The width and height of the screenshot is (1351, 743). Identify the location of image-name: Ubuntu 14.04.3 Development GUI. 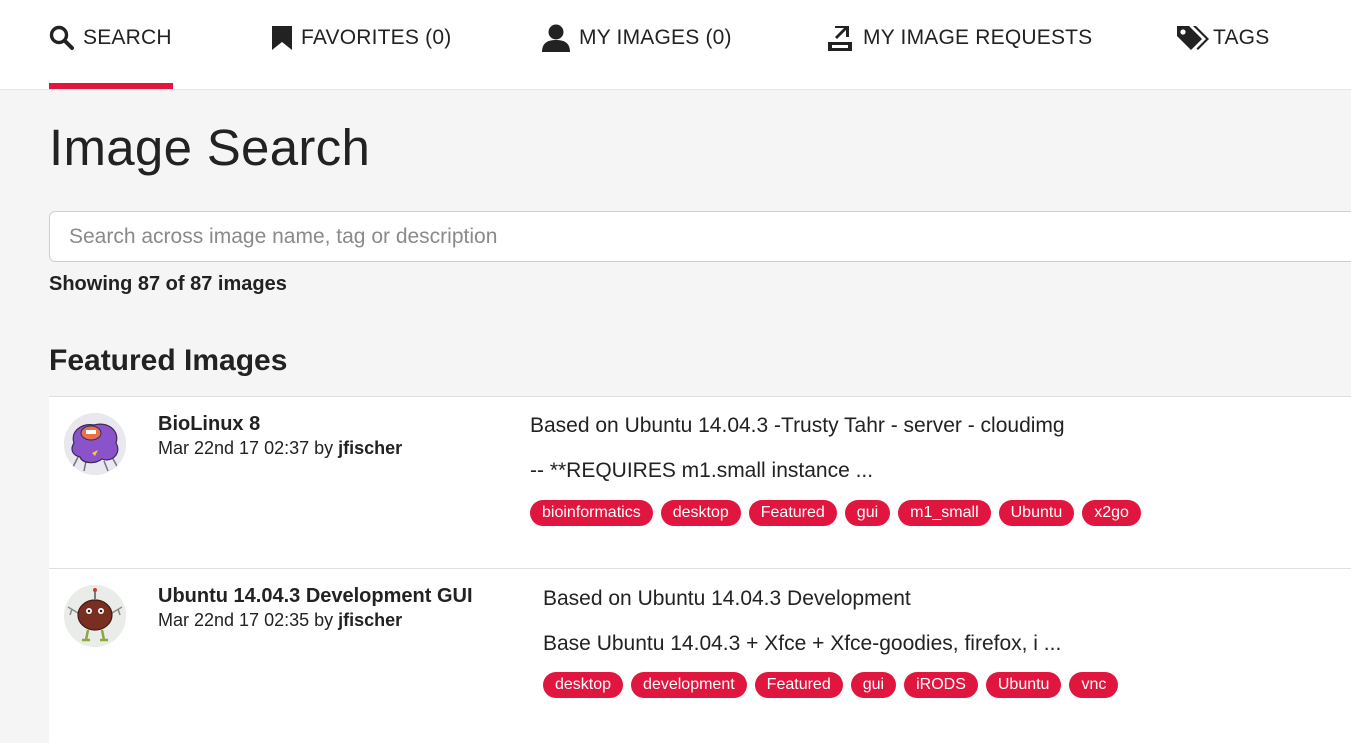
(315, 596).